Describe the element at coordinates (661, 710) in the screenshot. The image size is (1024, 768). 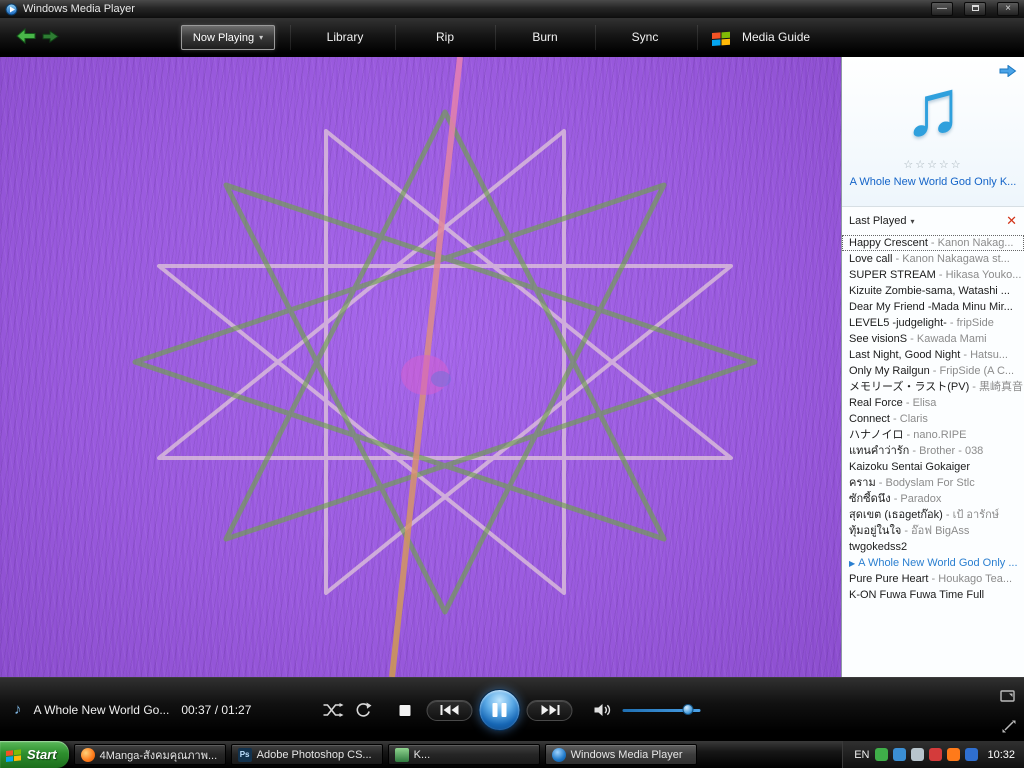
I see `volume-slider` at that location.